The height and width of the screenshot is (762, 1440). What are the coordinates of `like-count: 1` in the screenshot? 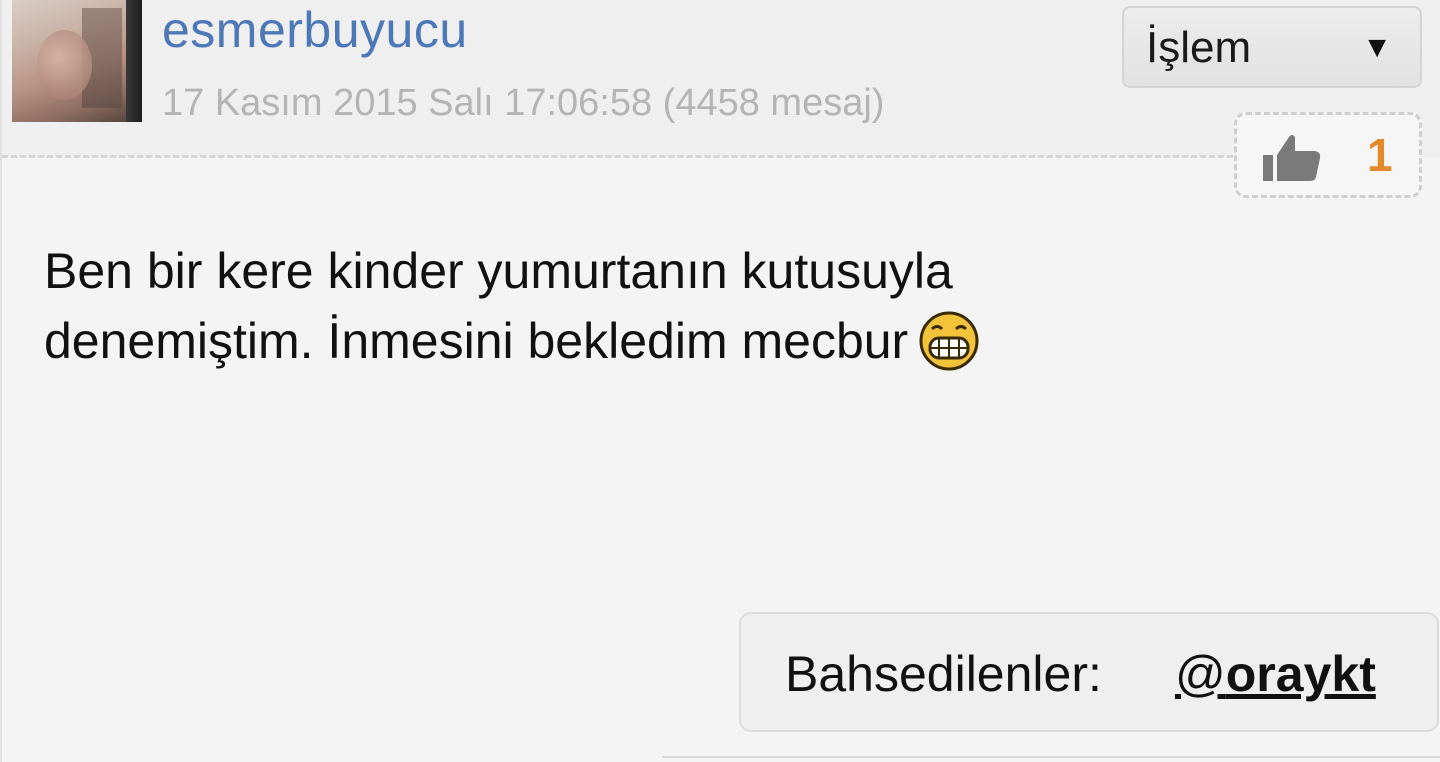 It's located at (1380, 155).